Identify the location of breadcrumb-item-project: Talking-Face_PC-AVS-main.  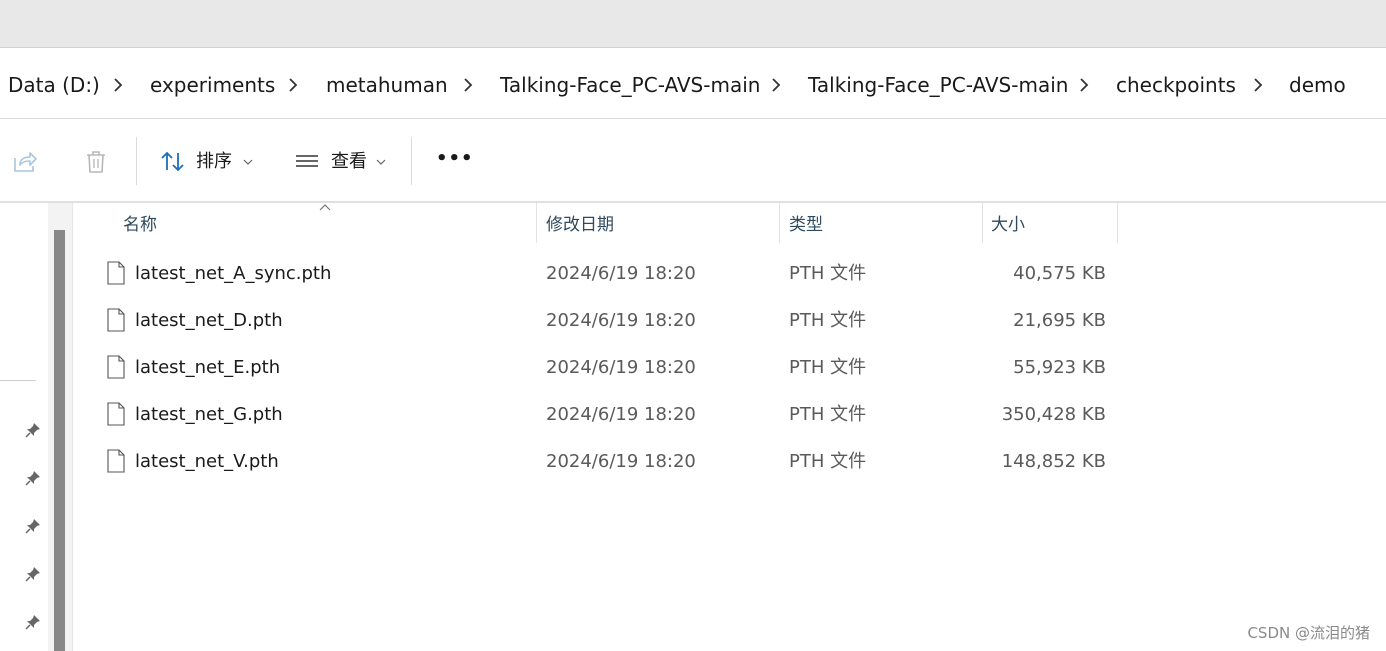
(630, 85).